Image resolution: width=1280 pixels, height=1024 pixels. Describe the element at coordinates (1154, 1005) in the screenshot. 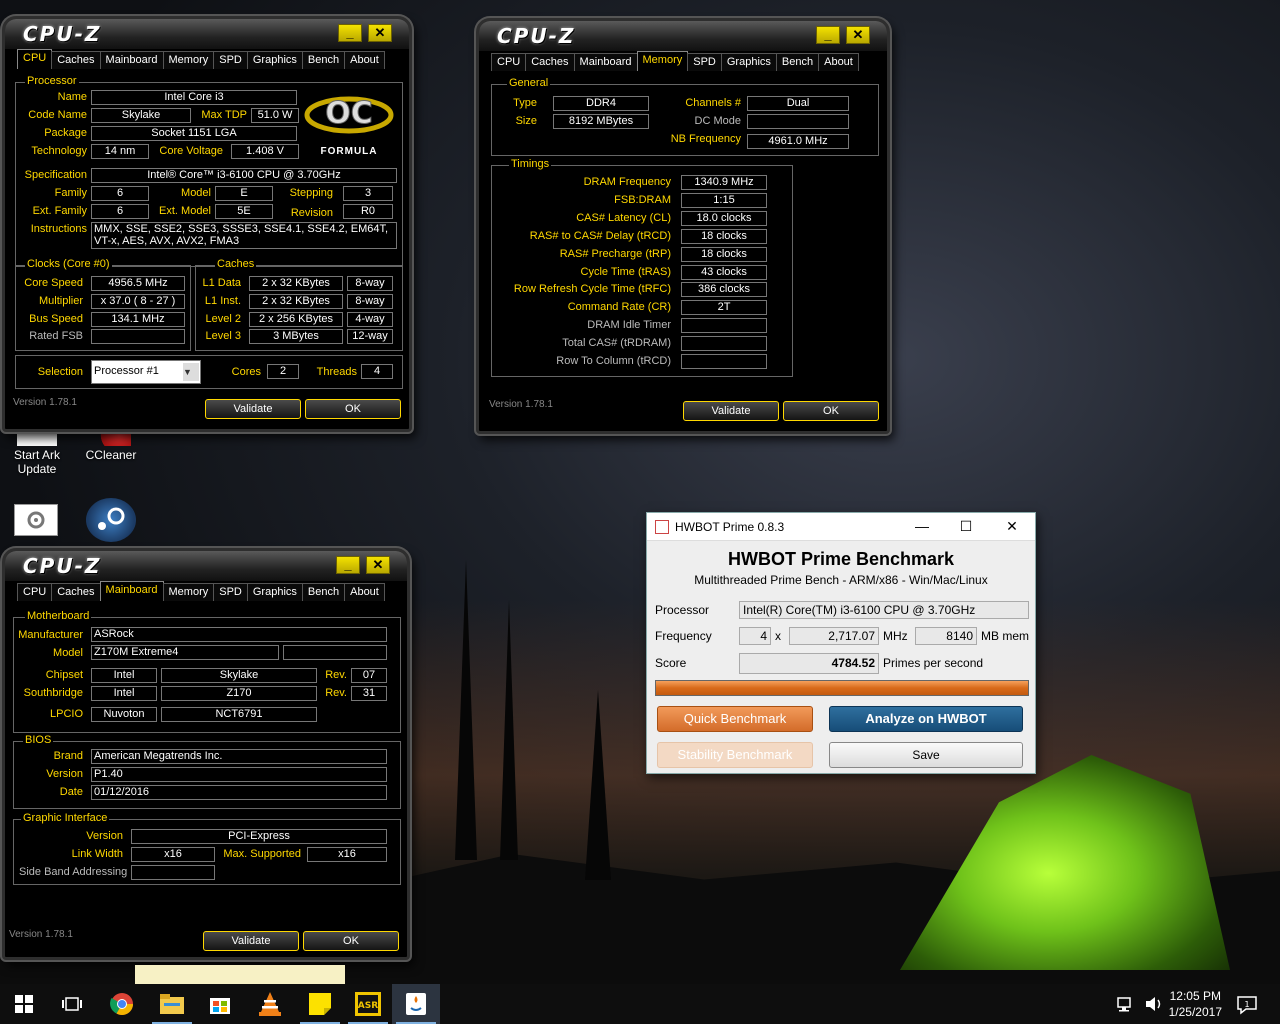

I see `volume-icon` at that location.